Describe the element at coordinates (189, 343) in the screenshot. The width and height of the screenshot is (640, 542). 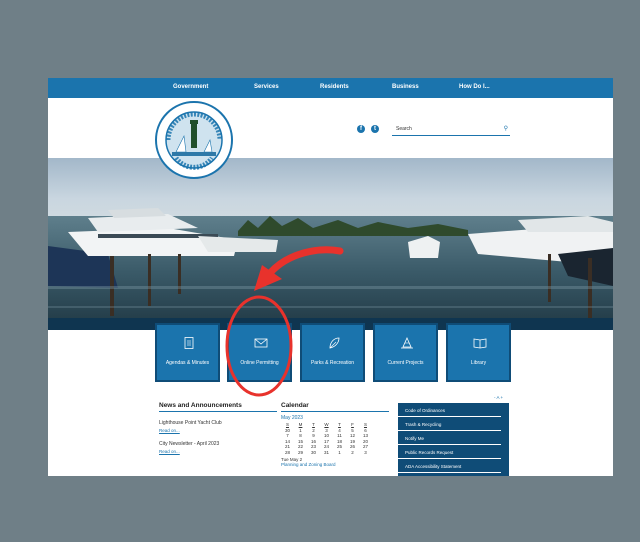
I see `document-icon` at that location.